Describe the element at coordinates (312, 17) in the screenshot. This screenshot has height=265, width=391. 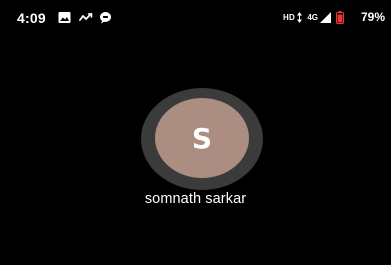
I see `network-type: 4G` at that location.